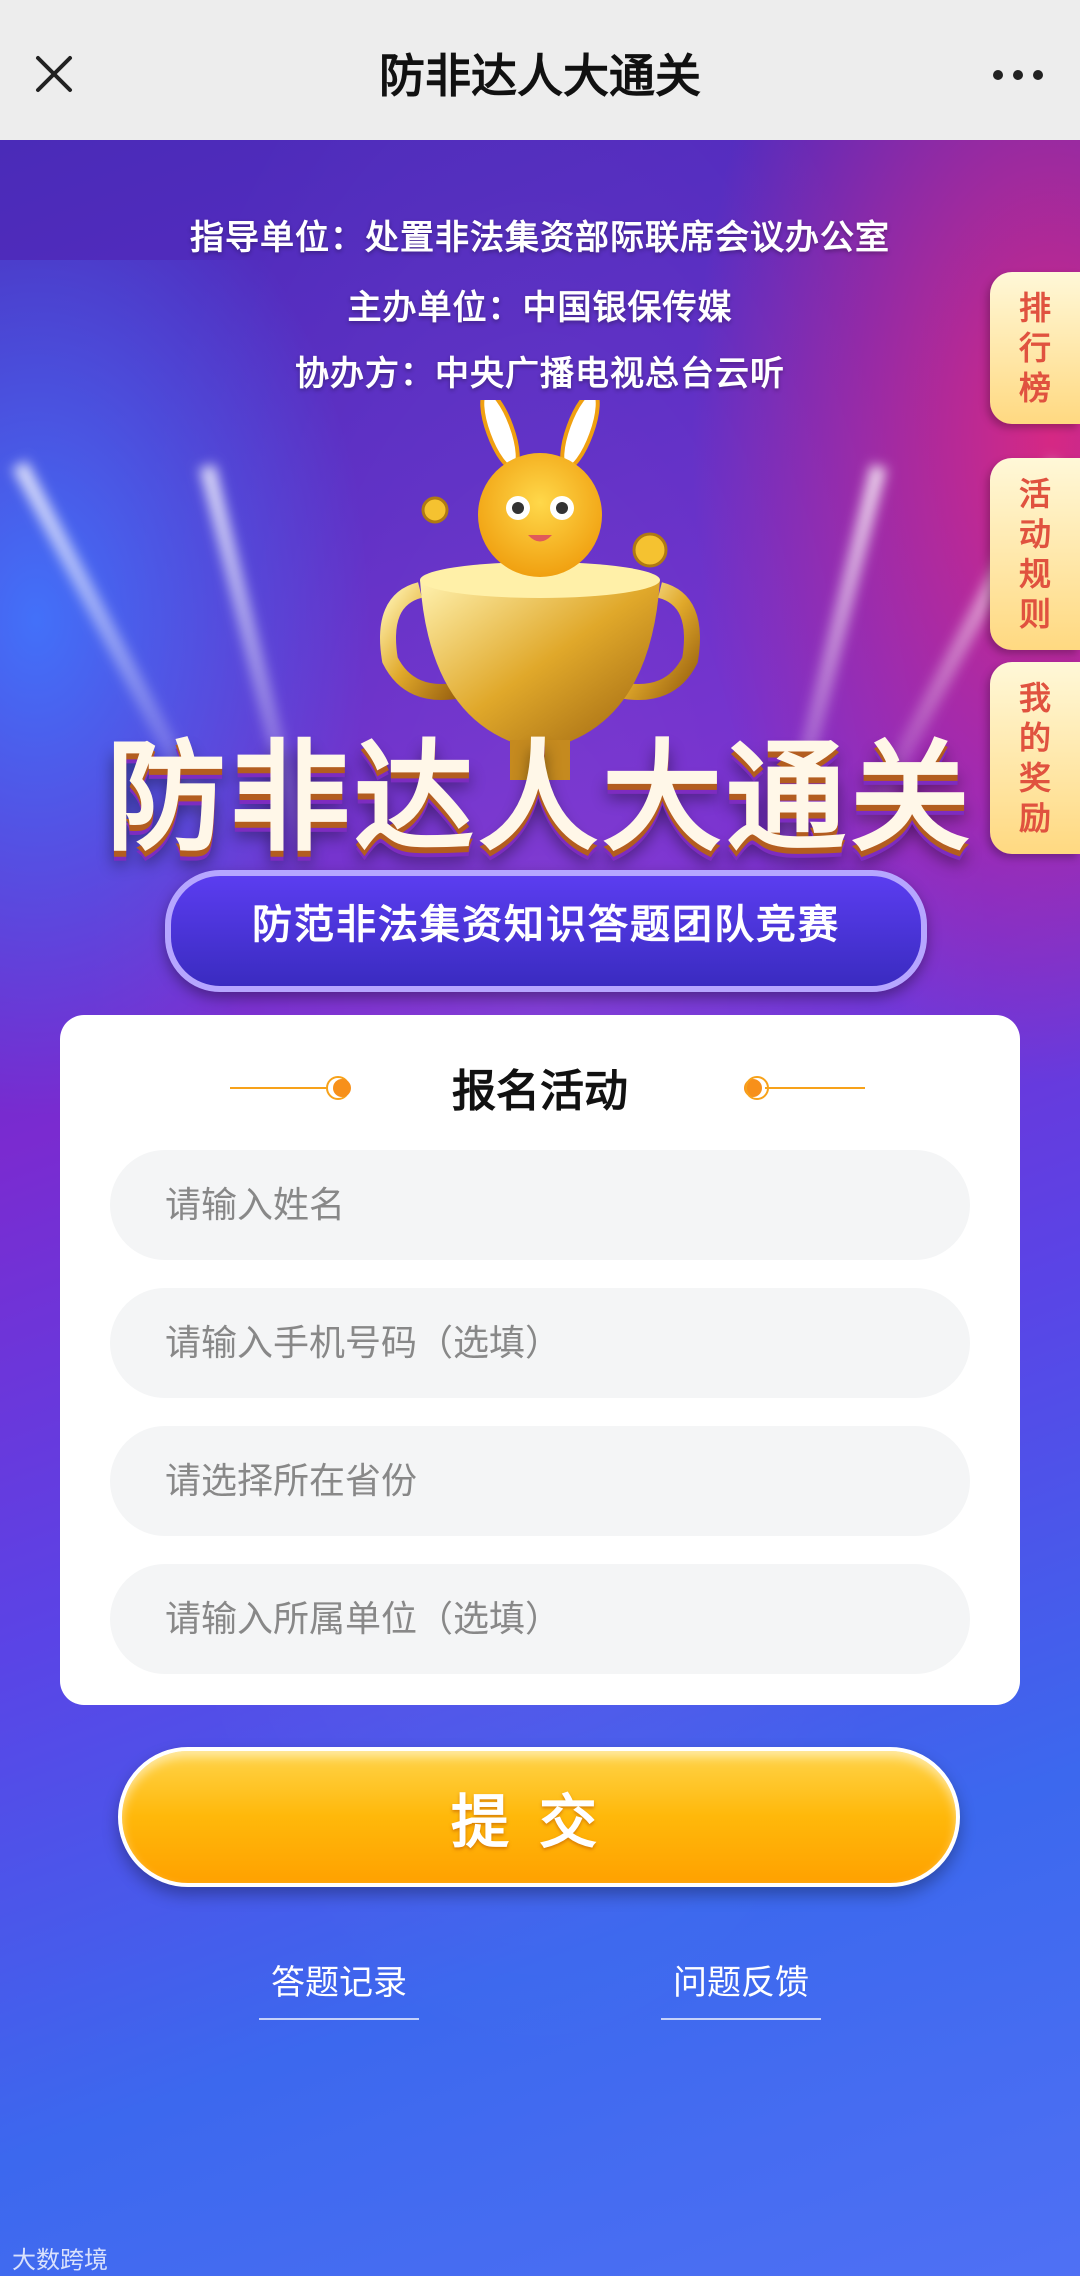 The image size is (1080, 2276). Describe the element at coordinates (1034, 308) in the screenshot. I see `side-tab-char: 排` at that location.